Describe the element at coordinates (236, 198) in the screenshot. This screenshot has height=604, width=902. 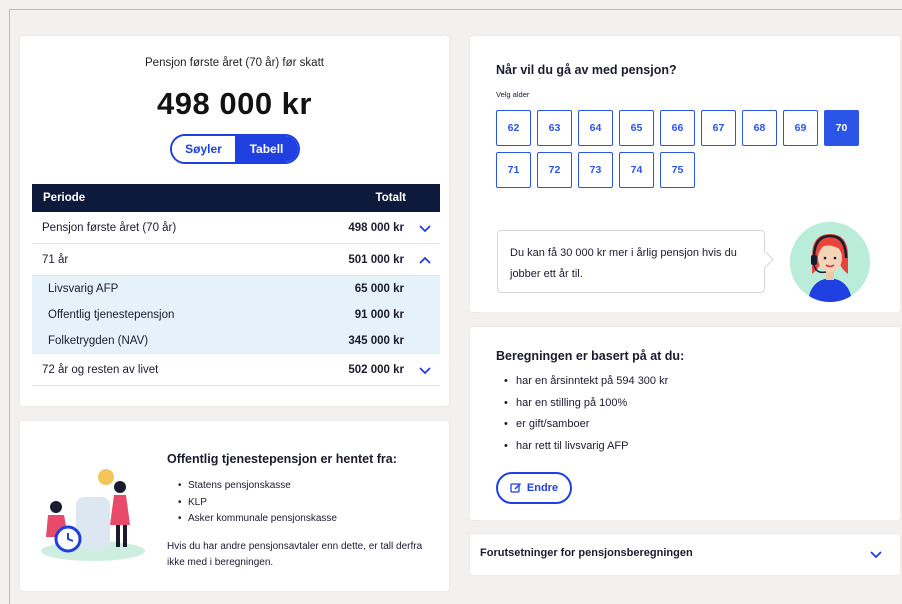
I see `table-header: Periode Totalt` at that location.